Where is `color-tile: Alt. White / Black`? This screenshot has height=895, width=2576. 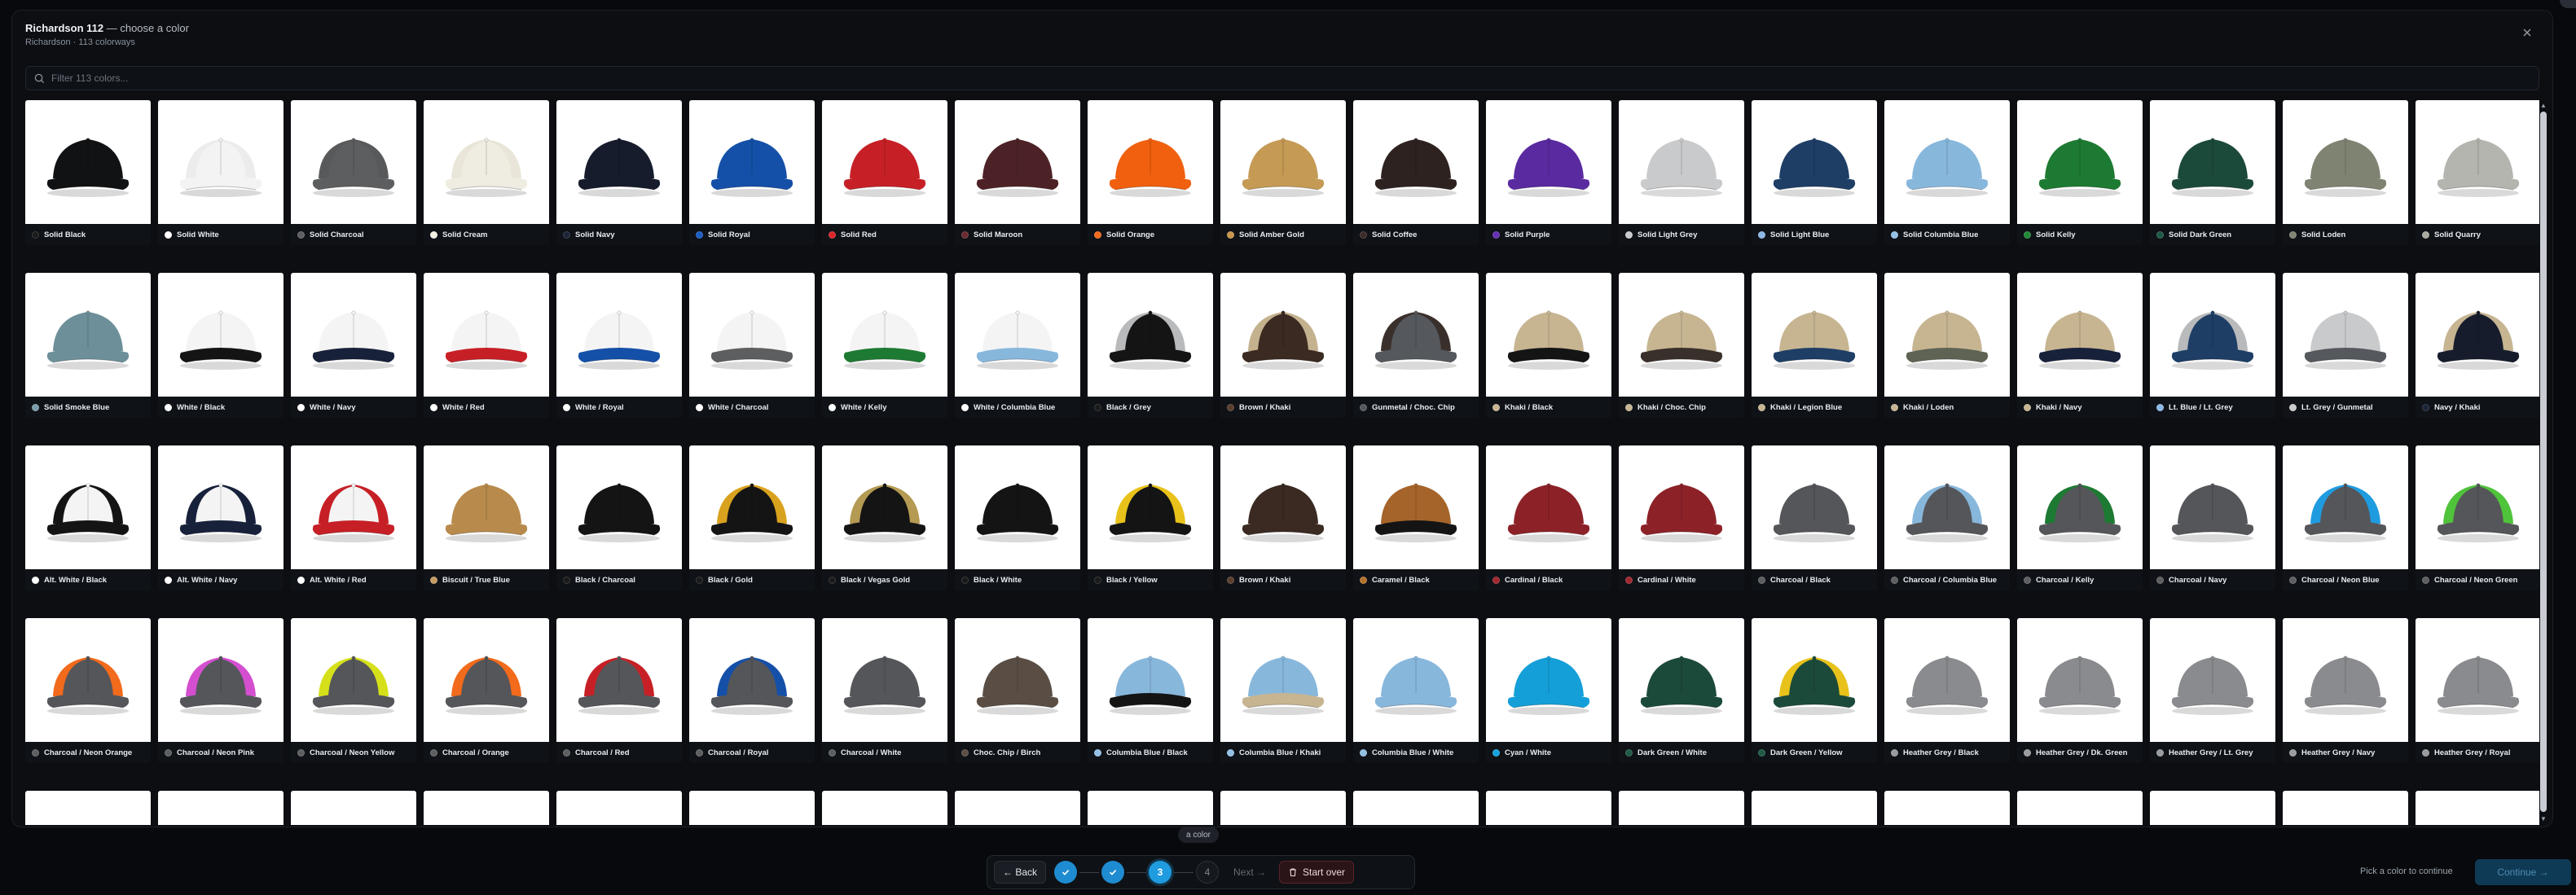
color-tile: Alt. White / Black is located at coordinates (88, 517).